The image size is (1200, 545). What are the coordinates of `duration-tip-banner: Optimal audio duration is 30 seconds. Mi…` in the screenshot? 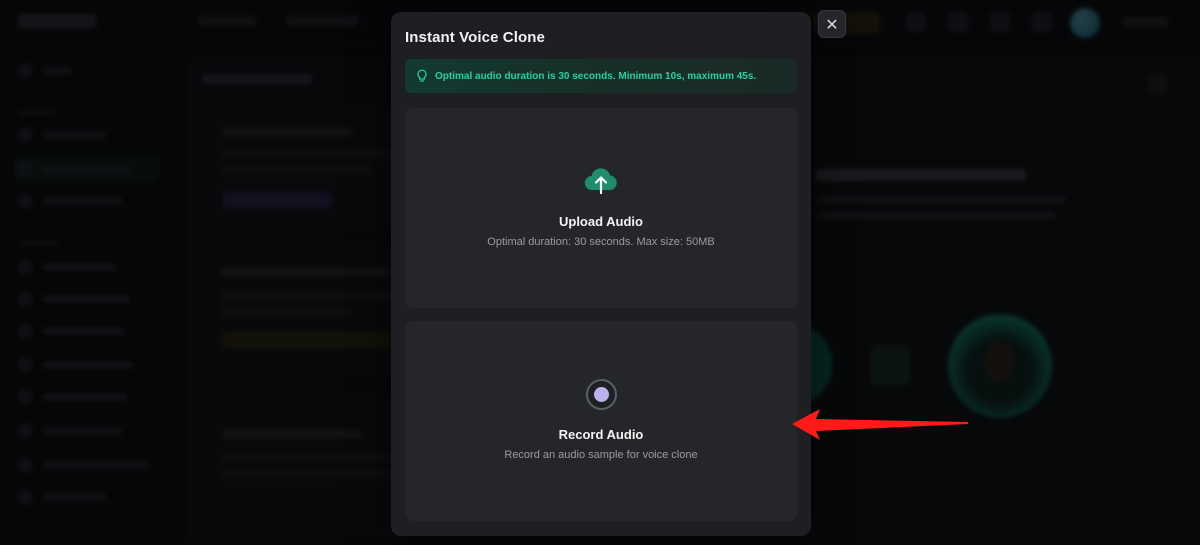 It's located at (601, 76).